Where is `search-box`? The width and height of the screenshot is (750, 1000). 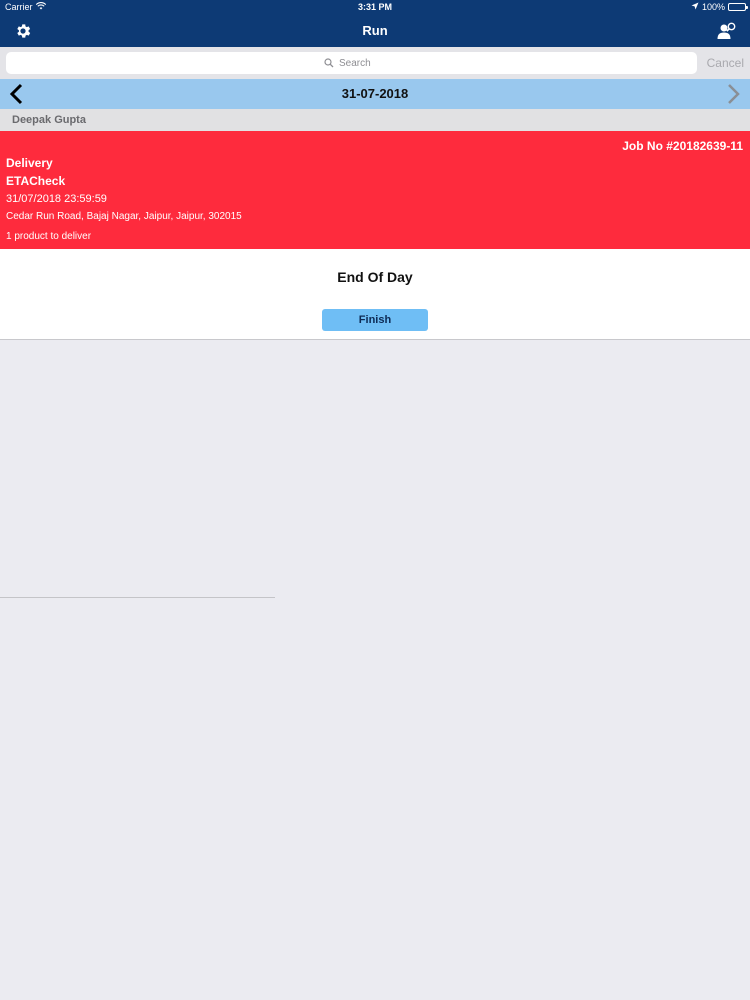
search-box is located at coordinates (351, 63).